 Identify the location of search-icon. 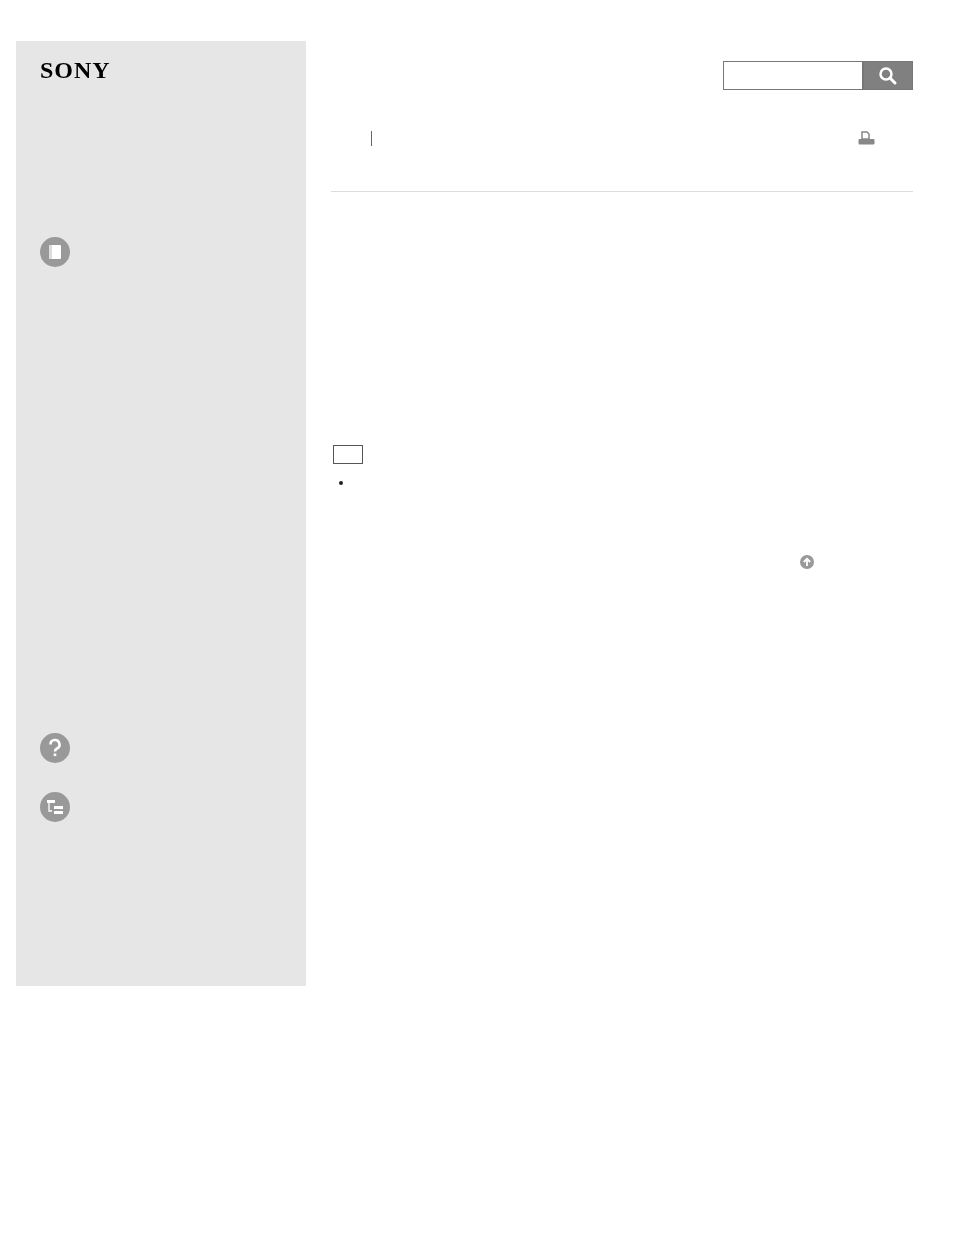
(888, 75).